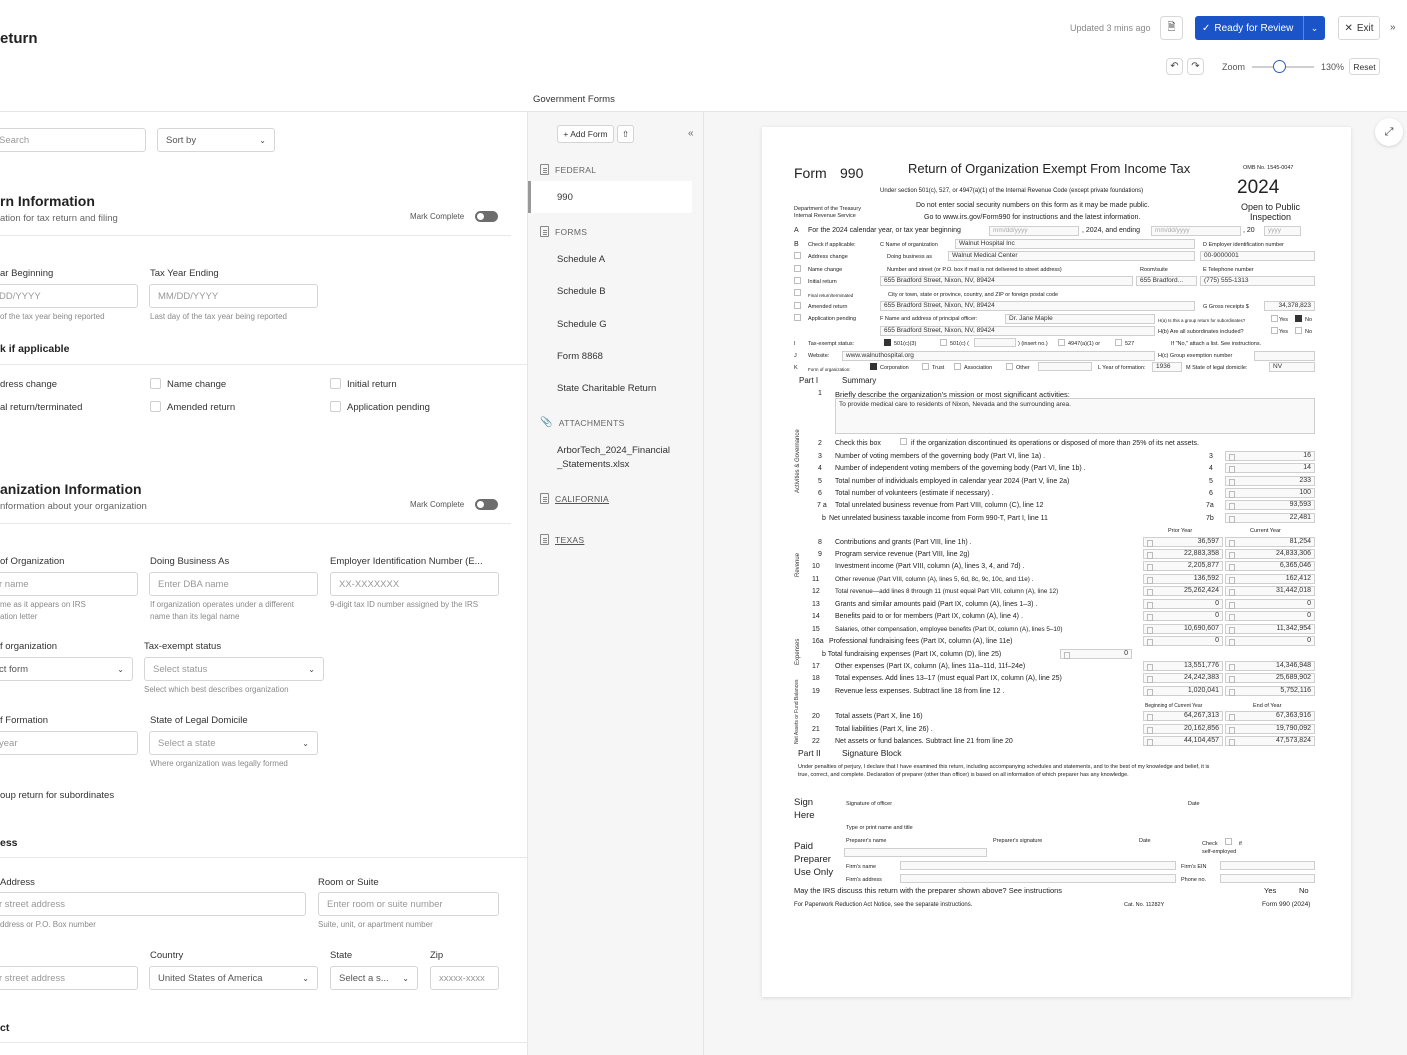 Image resolution: width=1407 pixels, height=1055 pixels. I want to click on nav-item-990: 990, so click(565, 197).